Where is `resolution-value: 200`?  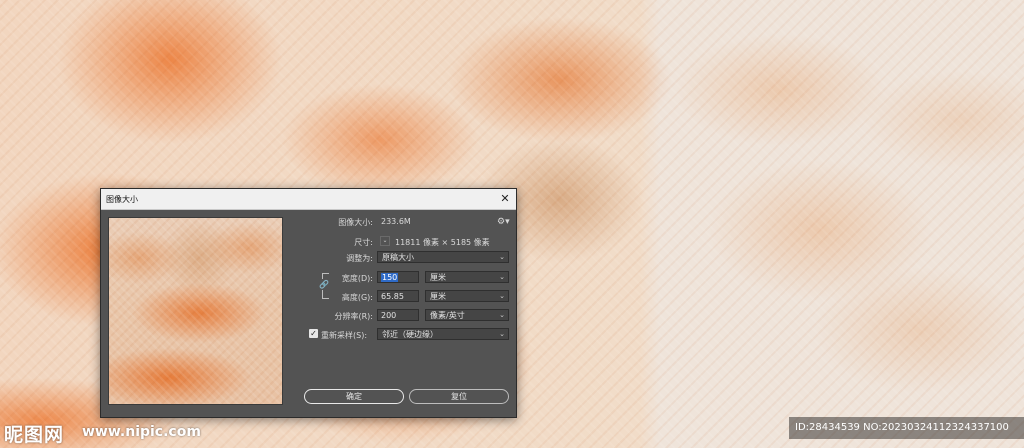 resolution-value: 200 is located at coordinates (389, 315).